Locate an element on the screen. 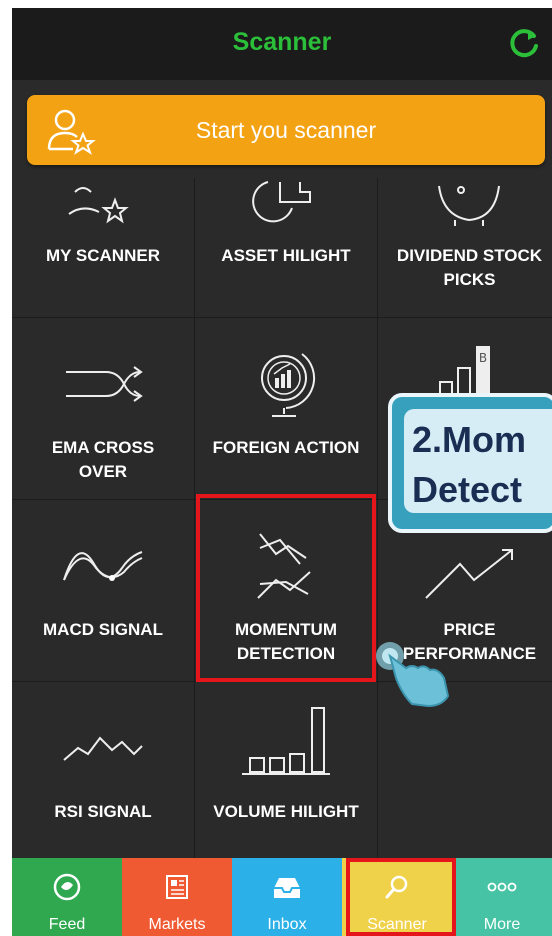 Image resolution: width=552 pixels, height=936 pixels. tile-asset-hilight: ASSET HILIGHT is located at coordinates (286, 248).